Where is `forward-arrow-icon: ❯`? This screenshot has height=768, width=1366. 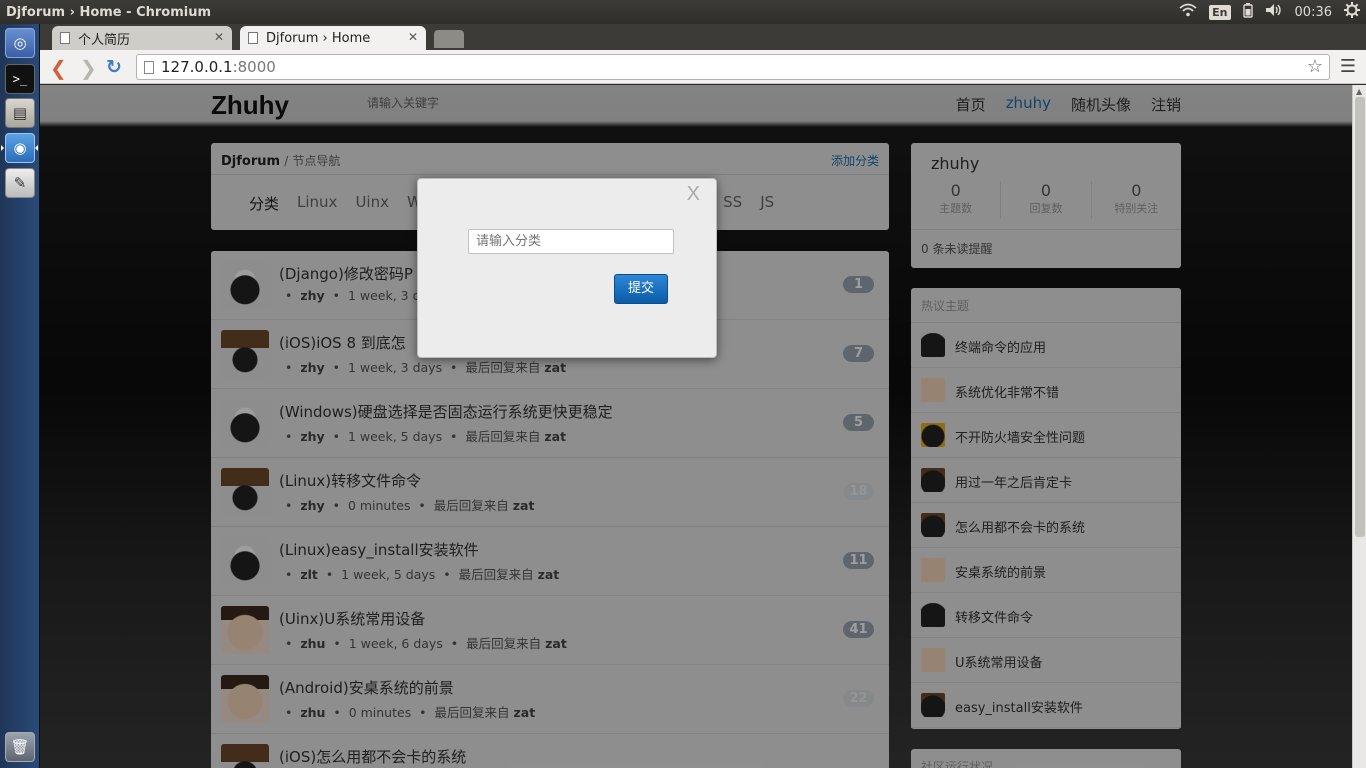 forward-arrow-icon: ❯ is located at coordinates (88, 68).